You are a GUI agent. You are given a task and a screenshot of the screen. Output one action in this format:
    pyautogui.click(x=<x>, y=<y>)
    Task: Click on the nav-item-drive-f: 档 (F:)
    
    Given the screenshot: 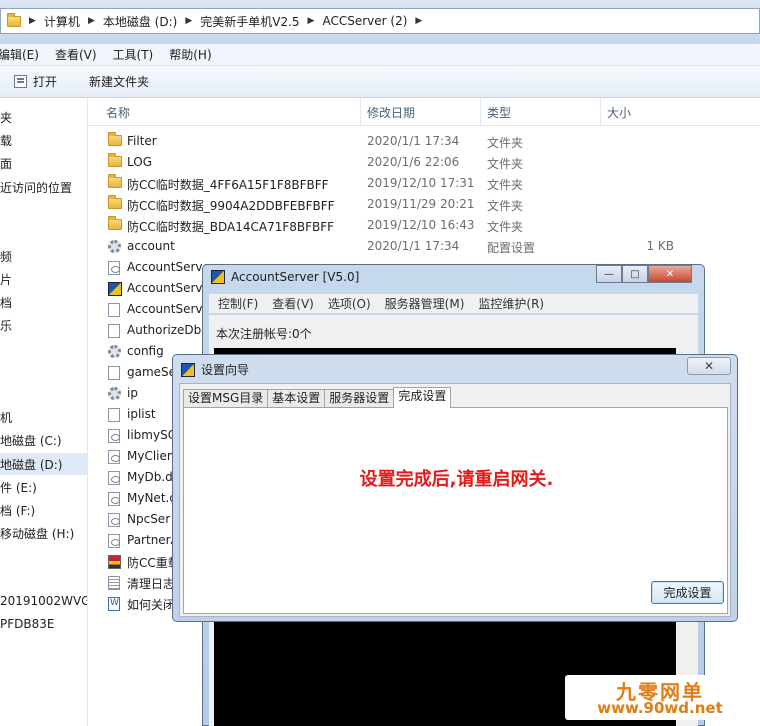 What is the action you would take?
    pyautogui.click(x=17, y=510)
    